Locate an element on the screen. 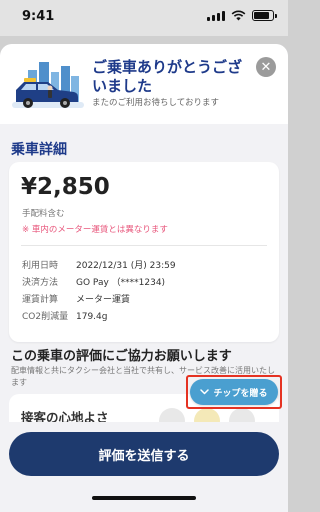 This screenshot has height=512, width=320. fare-amount: ¥2,850 is located at coordinates (65, 187).